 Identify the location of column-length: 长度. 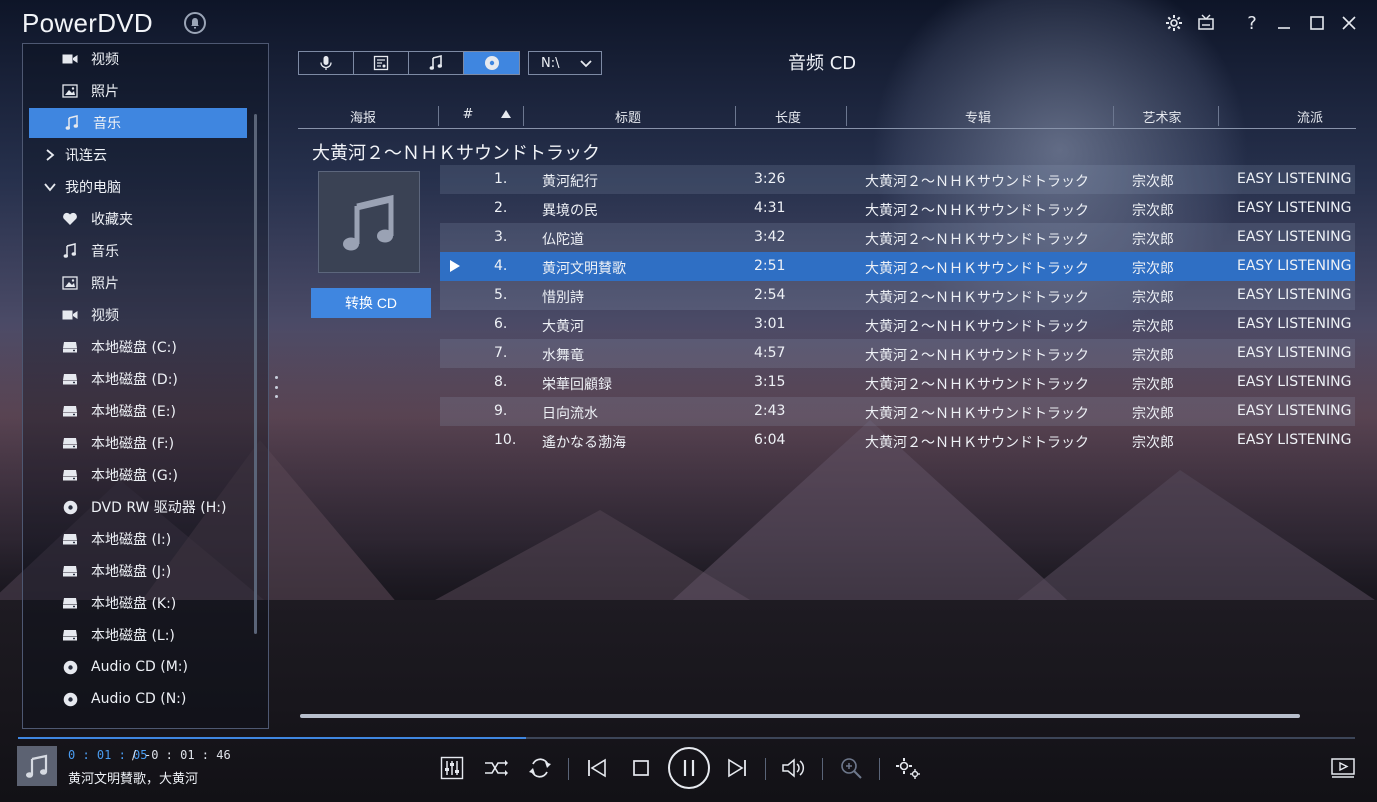
(788, 116).